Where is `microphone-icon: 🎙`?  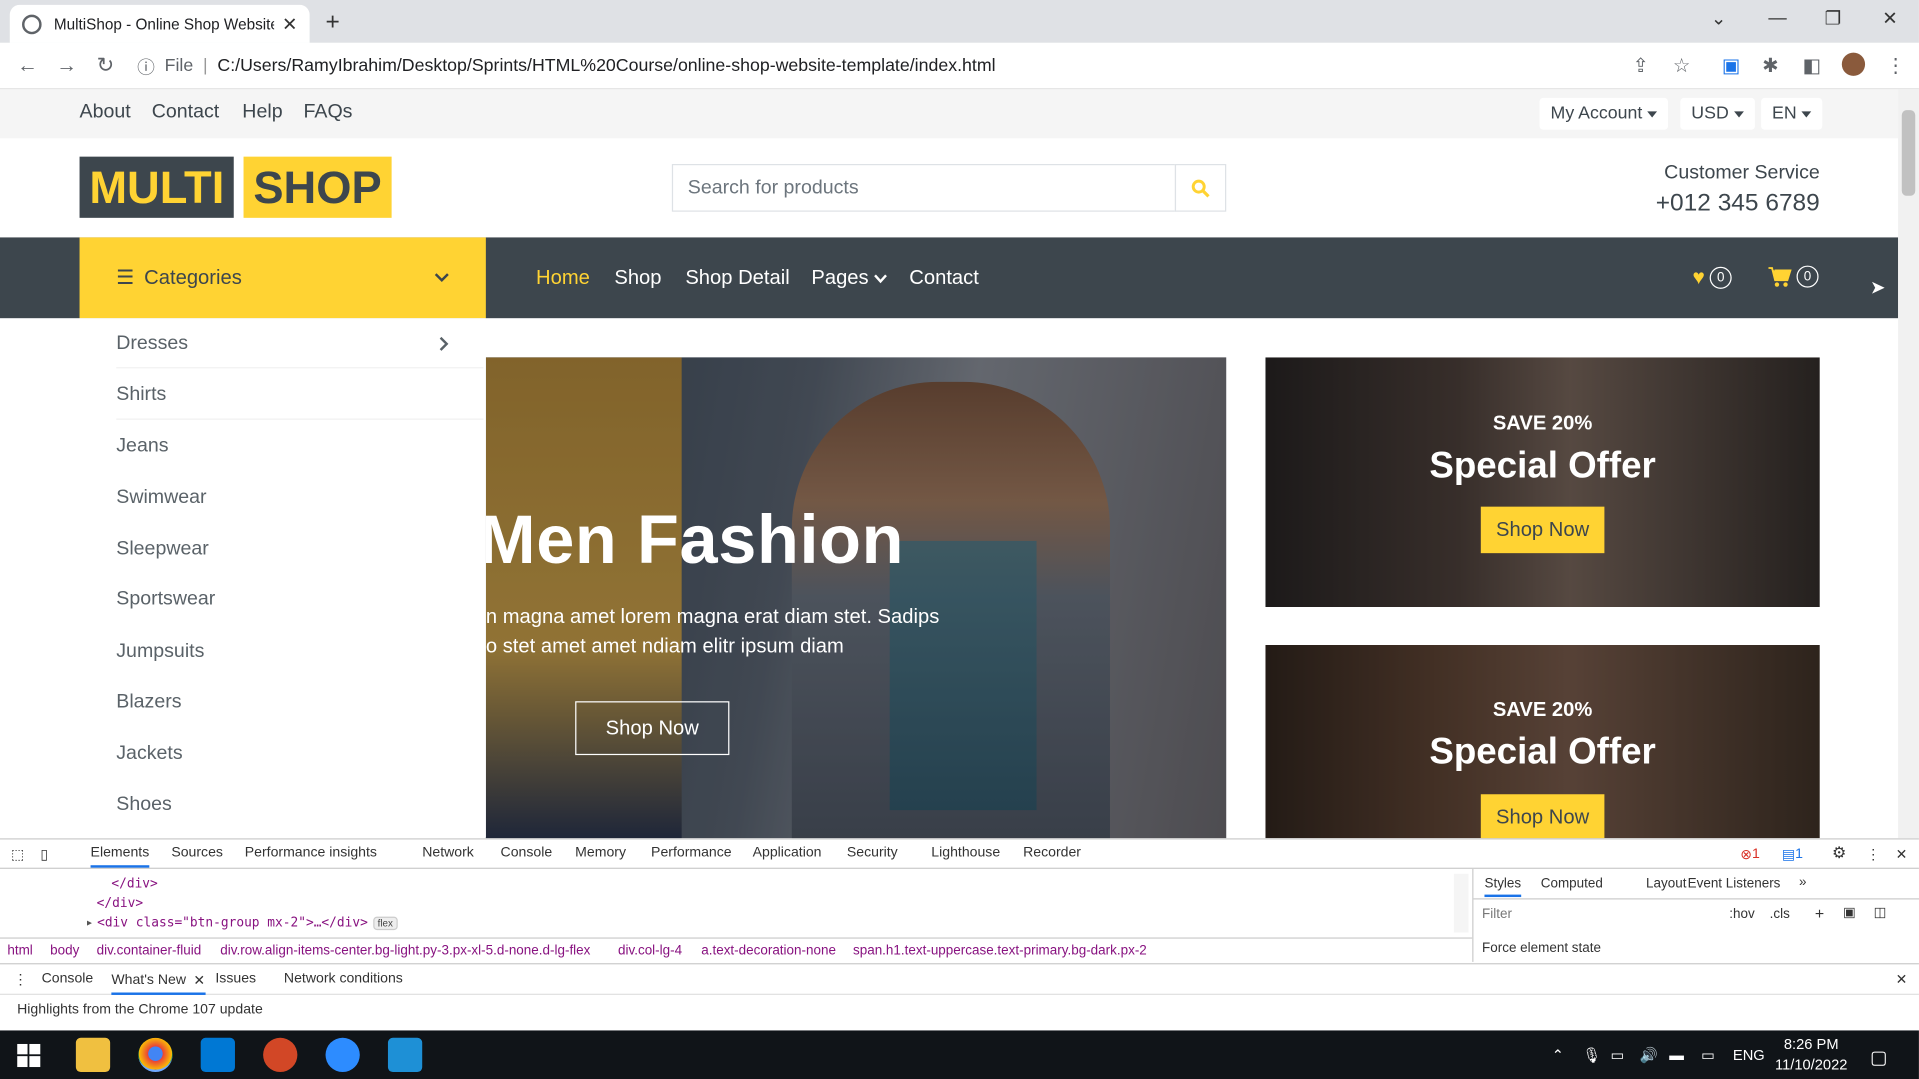
microphone-icon: 🎙 is located at coordinates (1591, 1054).